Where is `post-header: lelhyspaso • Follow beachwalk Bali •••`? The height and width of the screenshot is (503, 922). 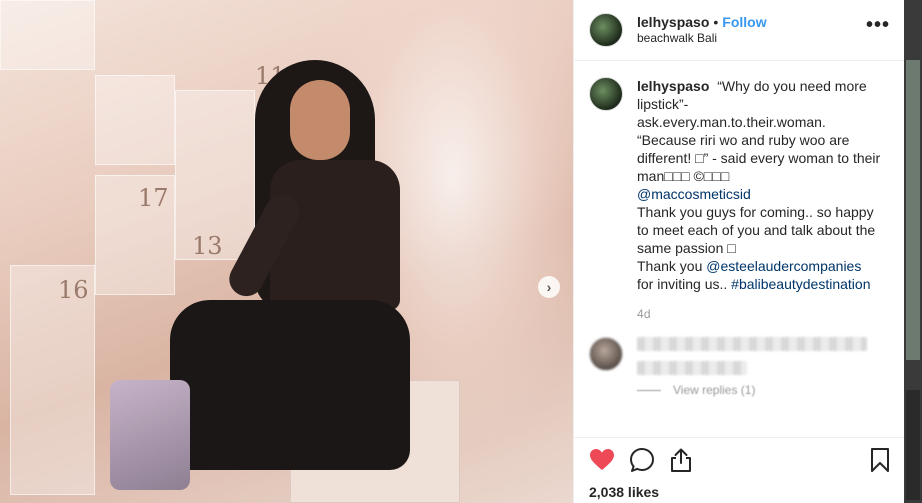 post-header: lelhyspaso • Follow beachwalk Bali ••• is located at coordinates (739, 30).